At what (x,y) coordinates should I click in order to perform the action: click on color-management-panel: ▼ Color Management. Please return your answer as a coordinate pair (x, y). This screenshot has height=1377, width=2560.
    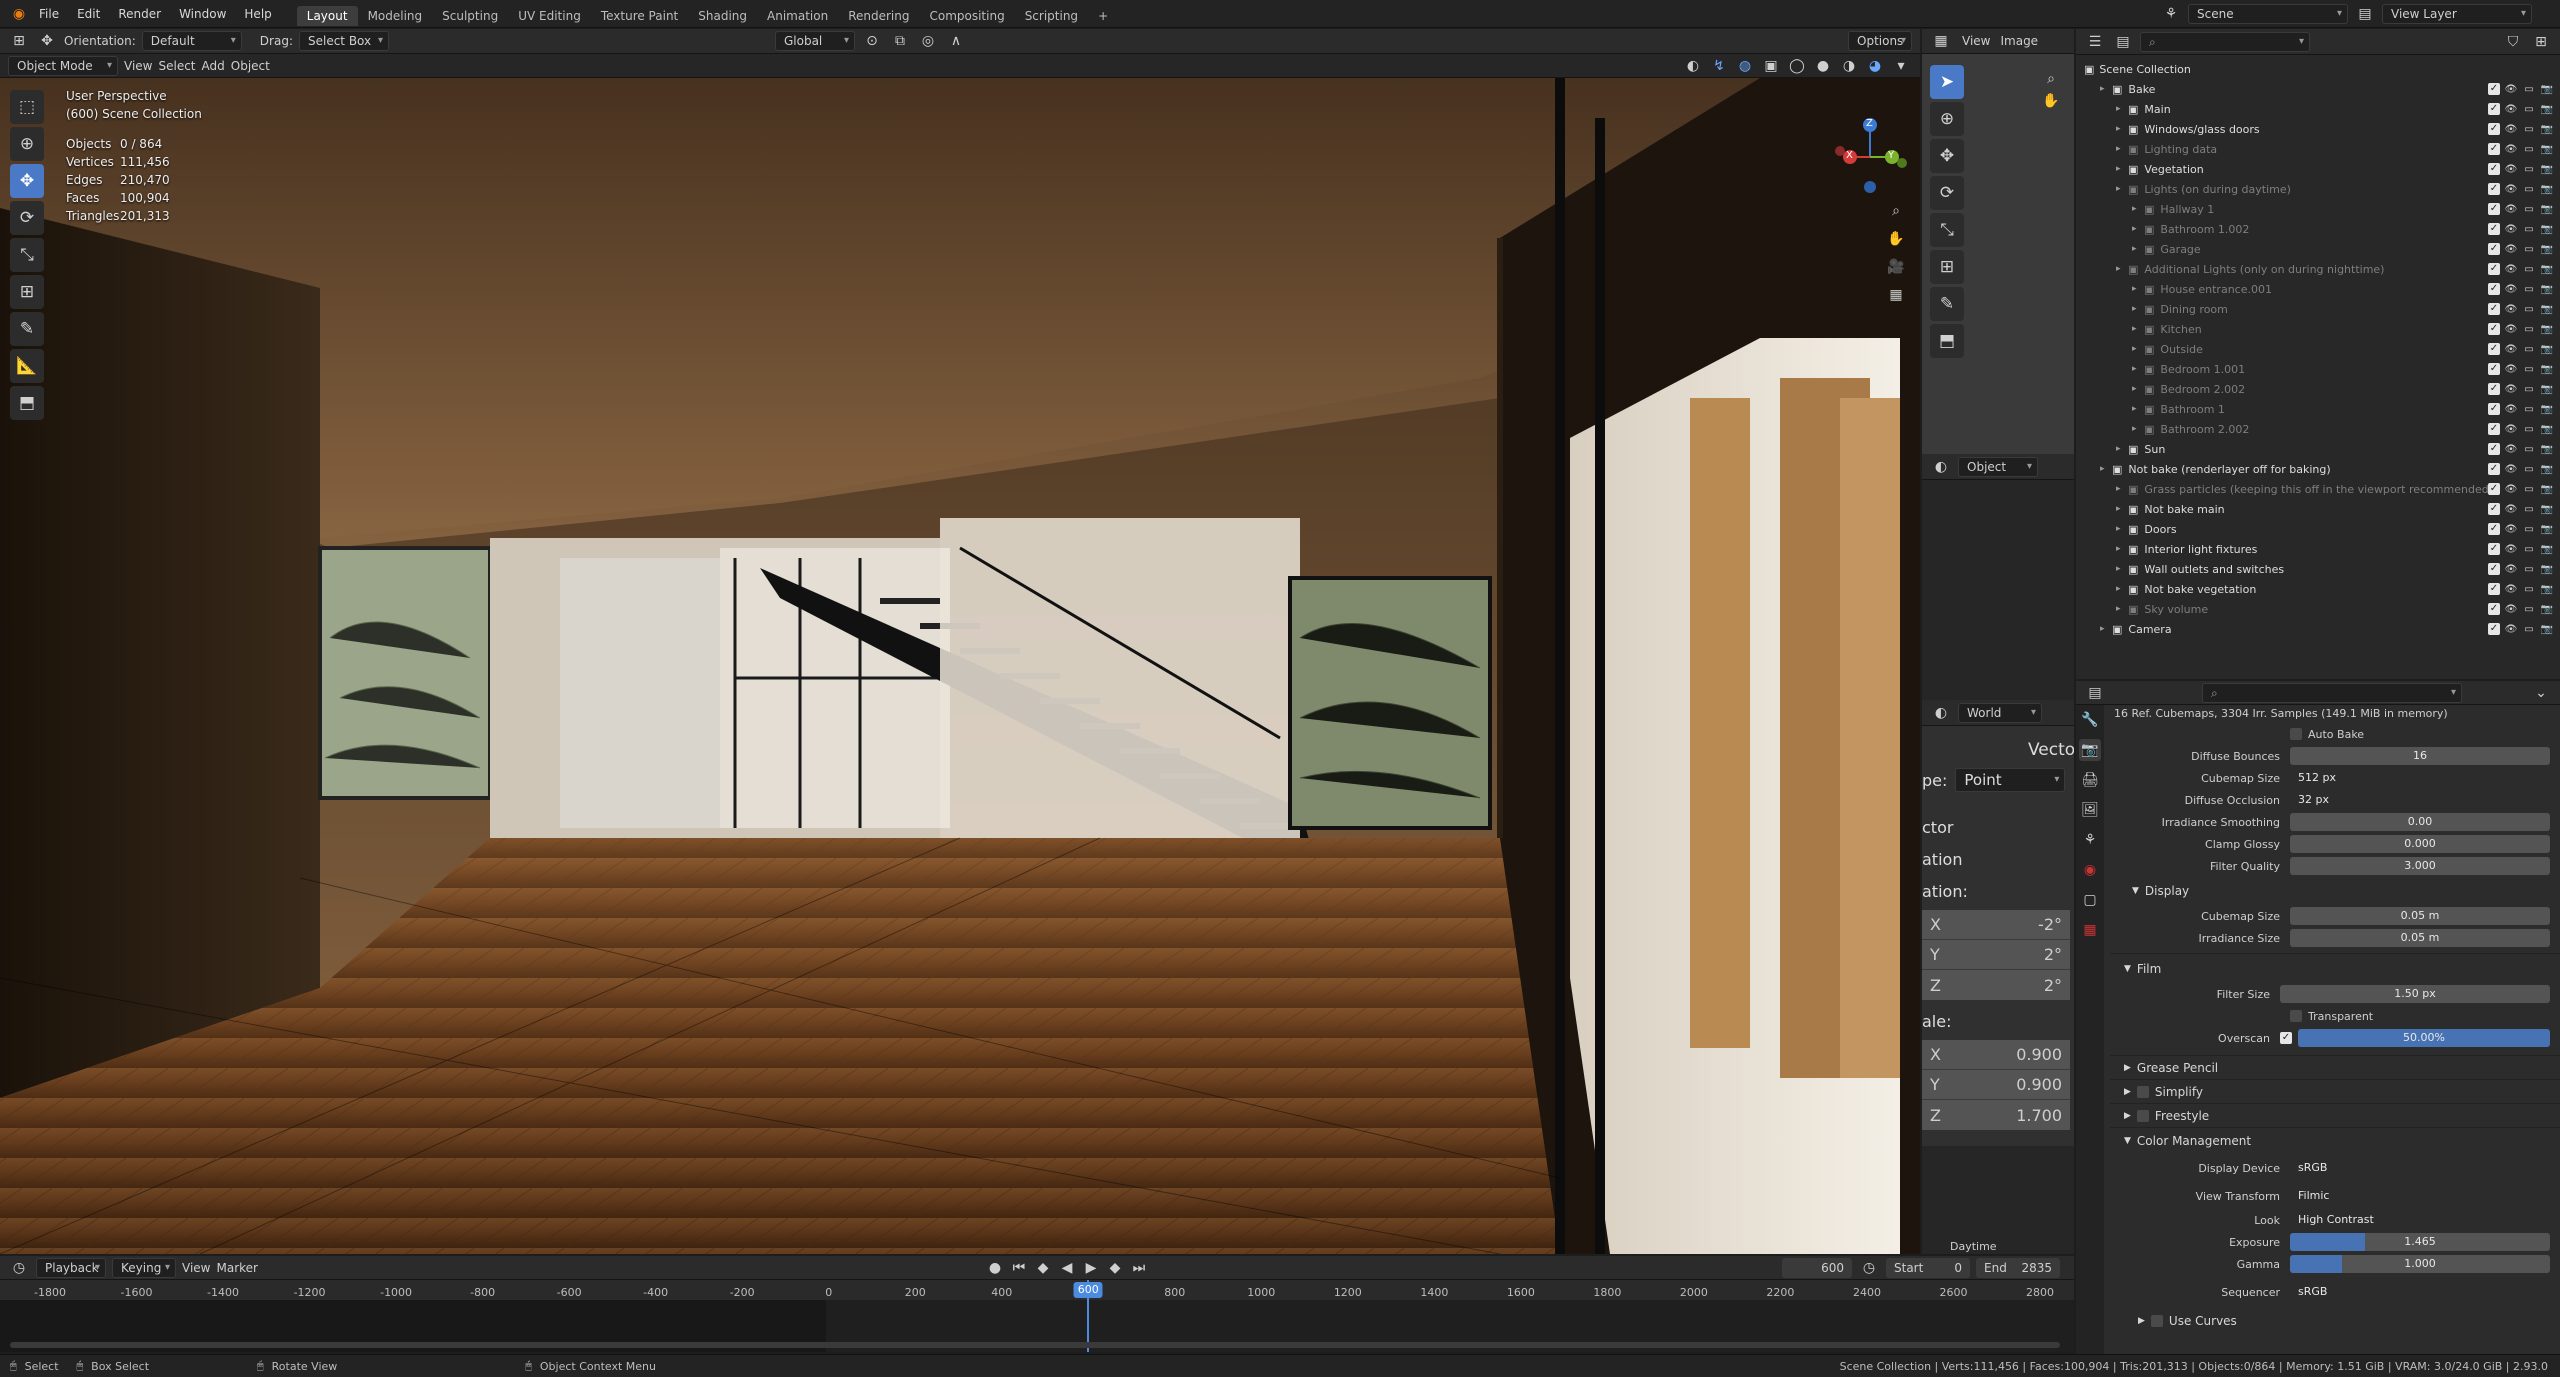
    Looking at the image, I should click on (2335, 1140).